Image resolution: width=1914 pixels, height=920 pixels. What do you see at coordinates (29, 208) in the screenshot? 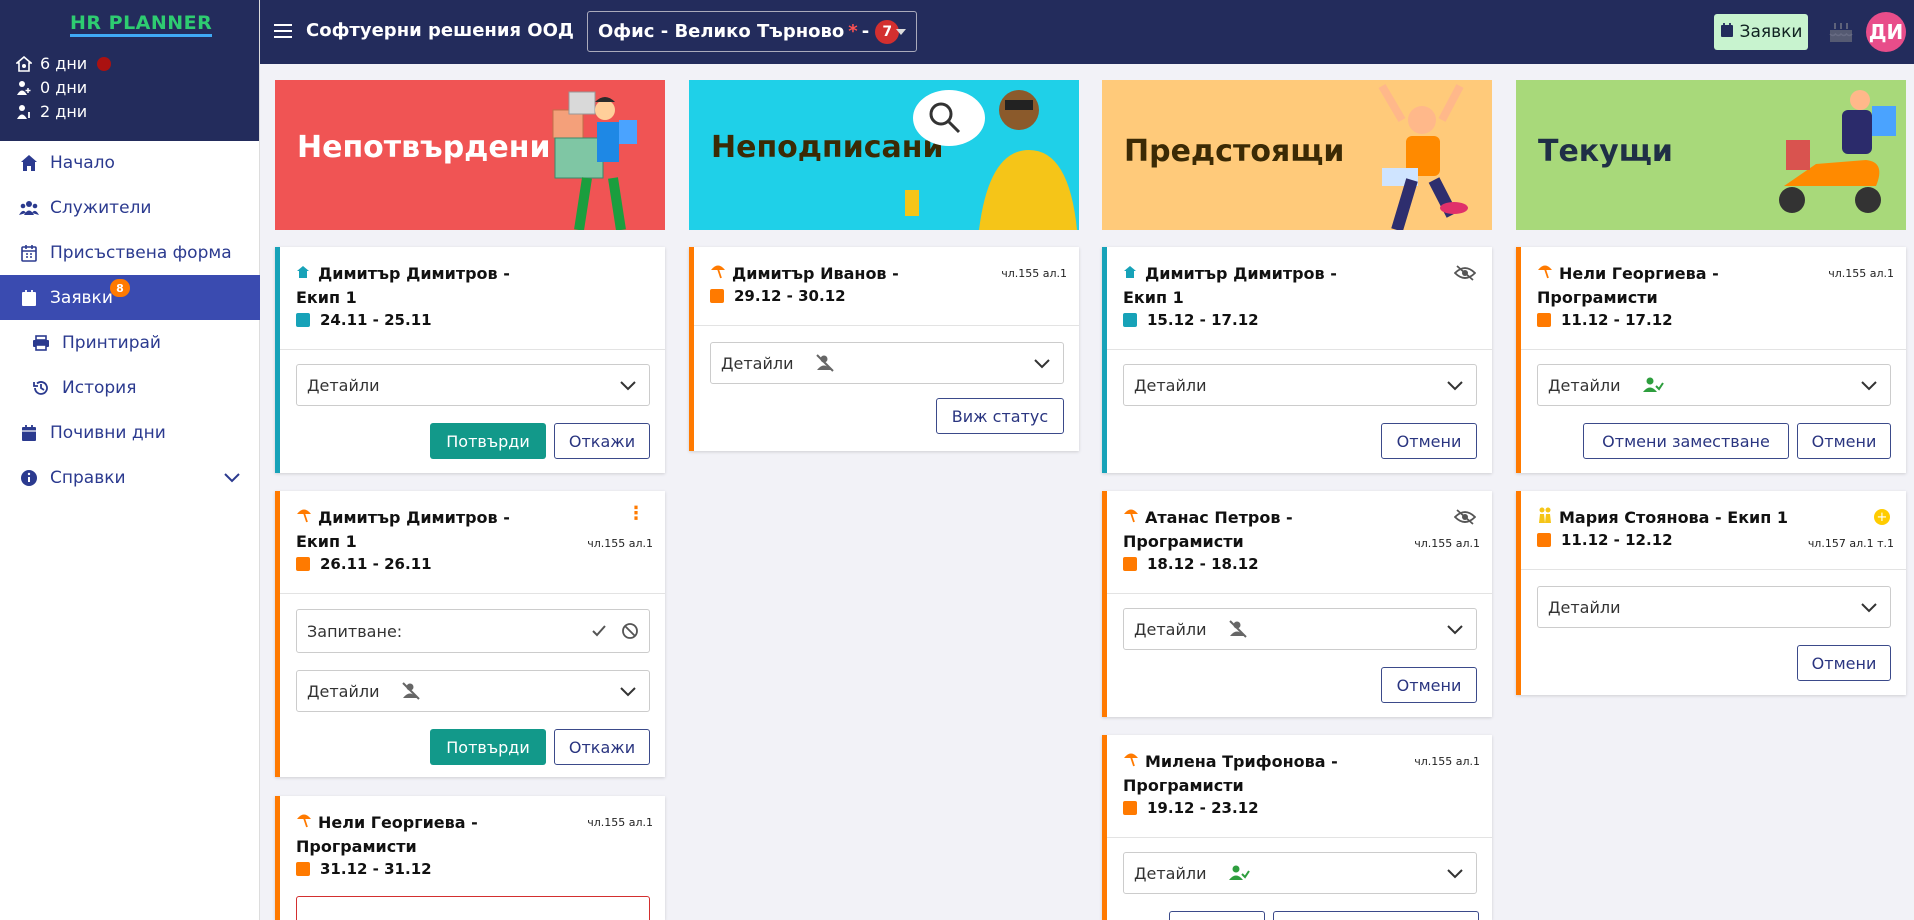
I see `users-icon` at bounding box center [29, 208].